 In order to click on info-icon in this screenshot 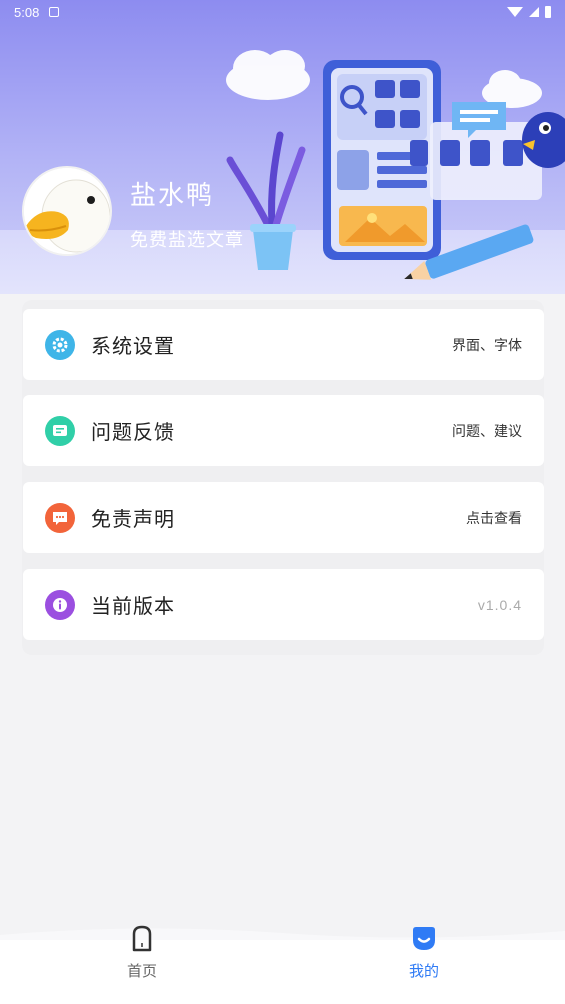, I will do `click(60, 604)`.